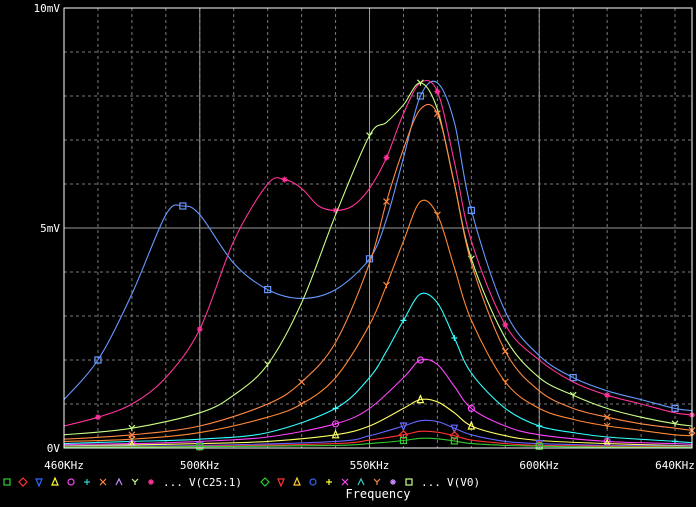 This screenshot has height=507, width=696. Describe the element at coordinates (675, 465) in the screenshot. I see `x-tick-label: 640KHz` at that location.